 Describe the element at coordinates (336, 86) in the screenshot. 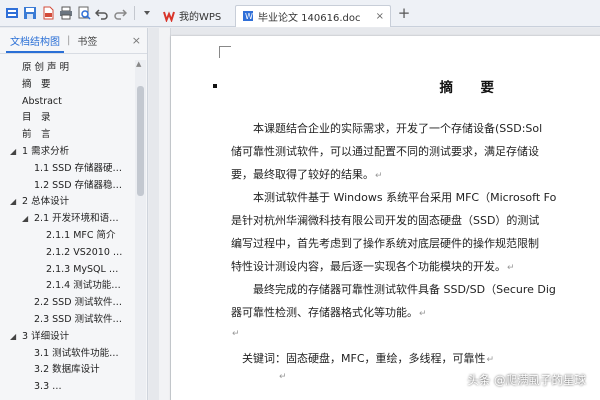

I see `abstract-heading: 摘 要` at that location.